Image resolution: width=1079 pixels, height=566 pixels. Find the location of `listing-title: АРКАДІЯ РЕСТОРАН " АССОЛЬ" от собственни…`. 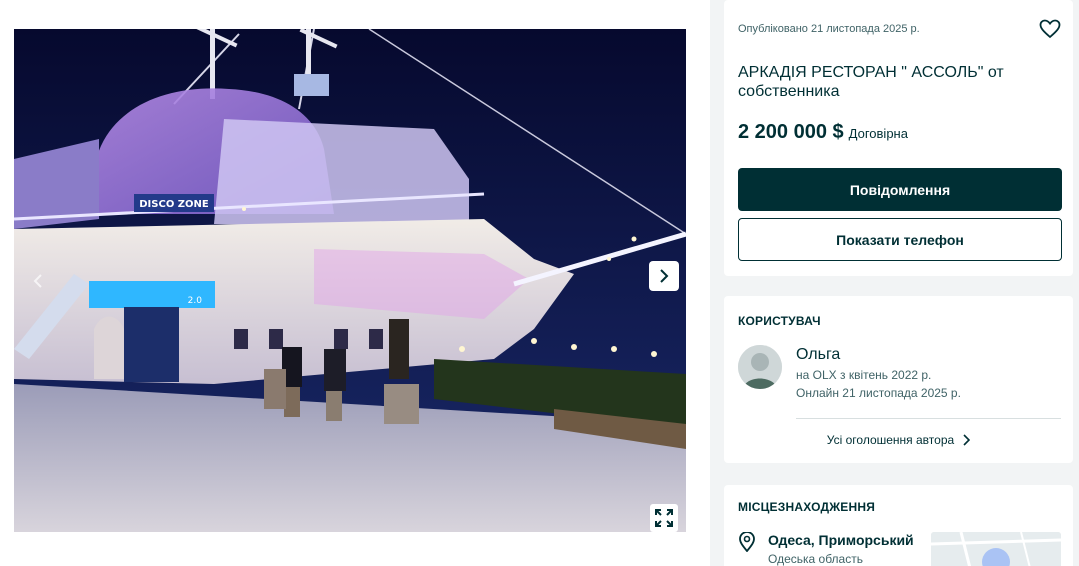

listing-title: АРКАДІЯ РЕСТОРАН " АССОЛЬ" от собственни… is located at coordinates (871, 82).